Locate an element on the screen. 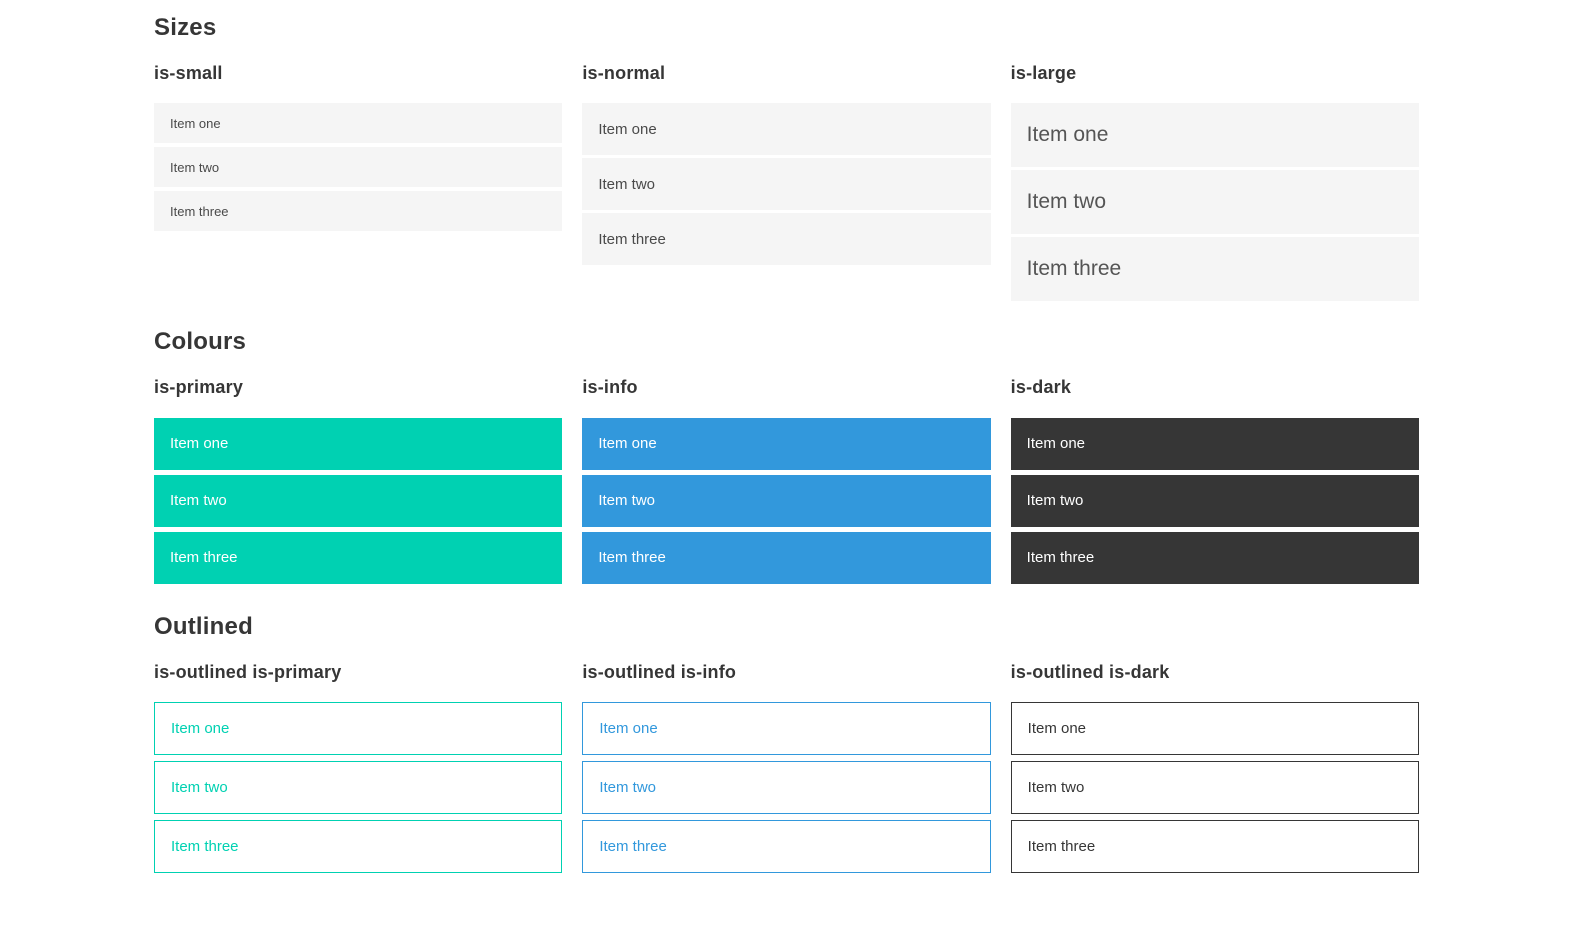 This screenshot has height=931, width=1595. item-list-normal: Item one Item two Item three is located at coordinates (786, 184).